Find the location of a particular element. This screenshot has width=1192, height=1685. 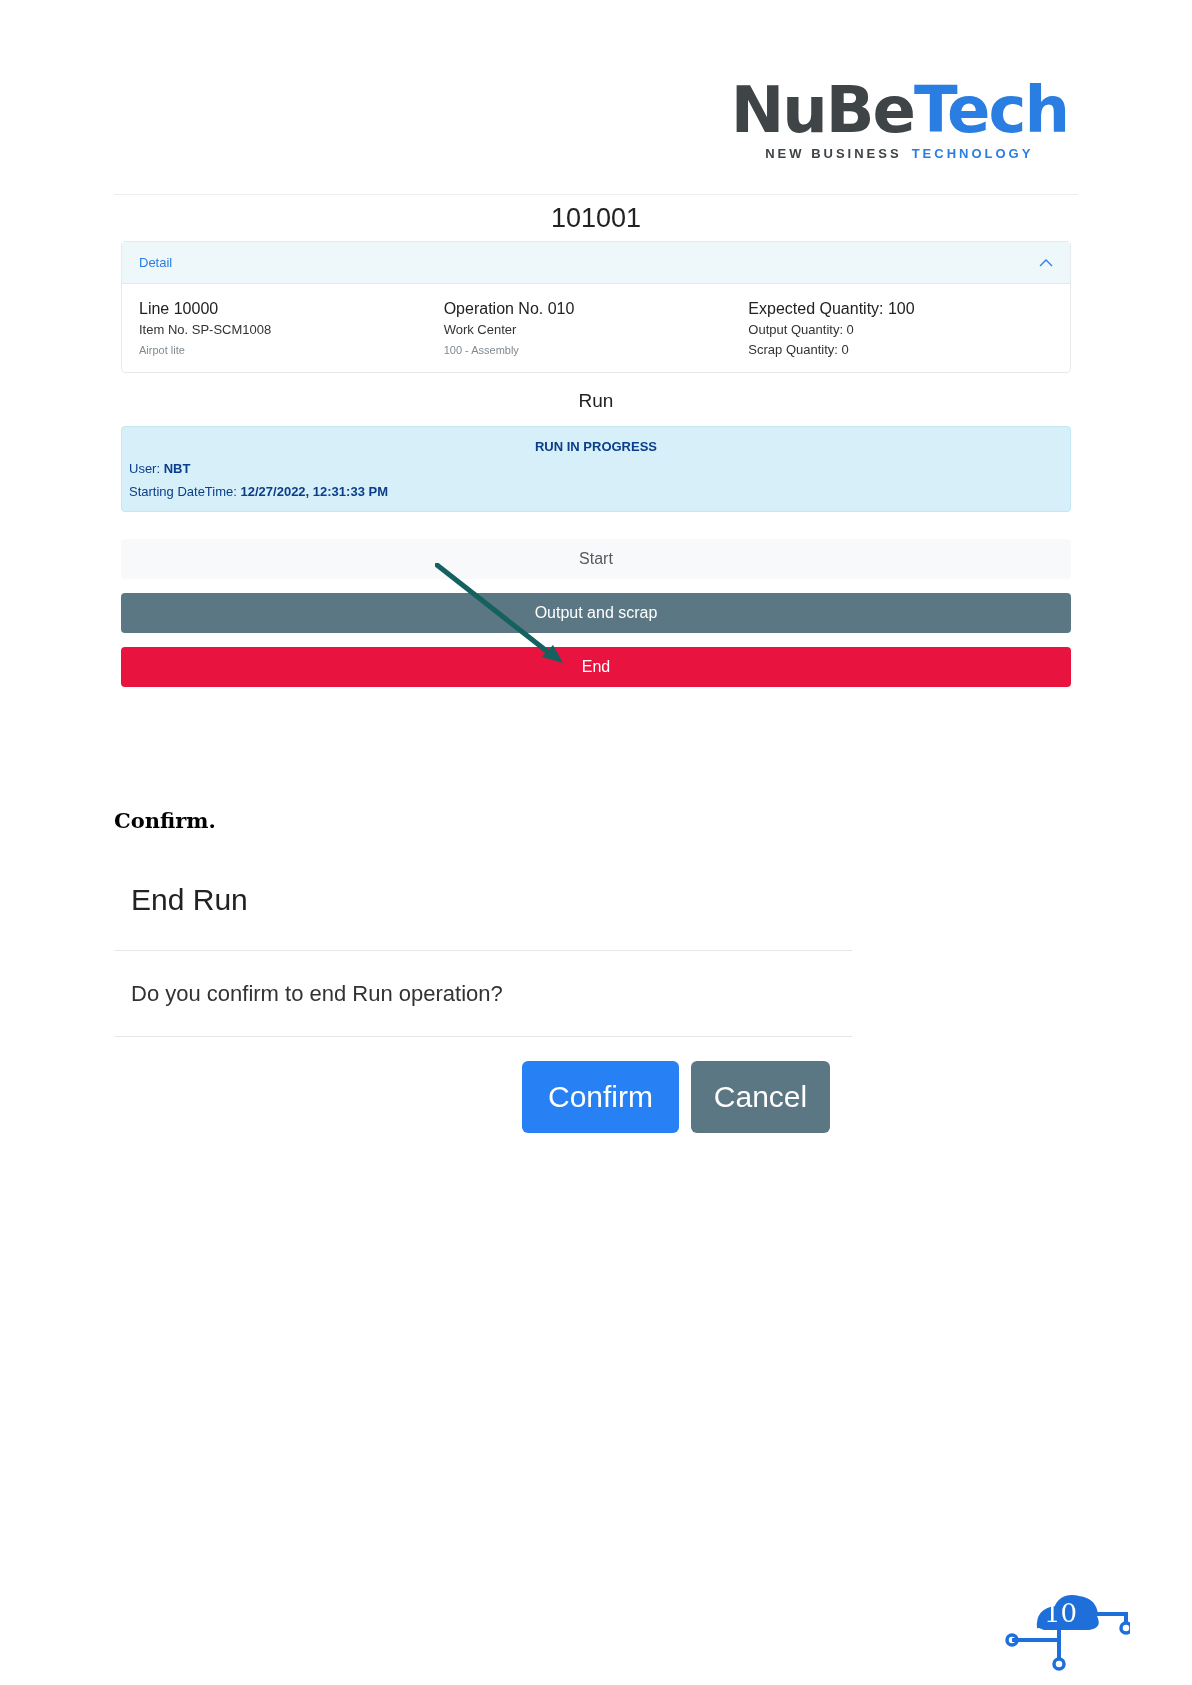

action-button: Start is located at coordinates (596, 559).